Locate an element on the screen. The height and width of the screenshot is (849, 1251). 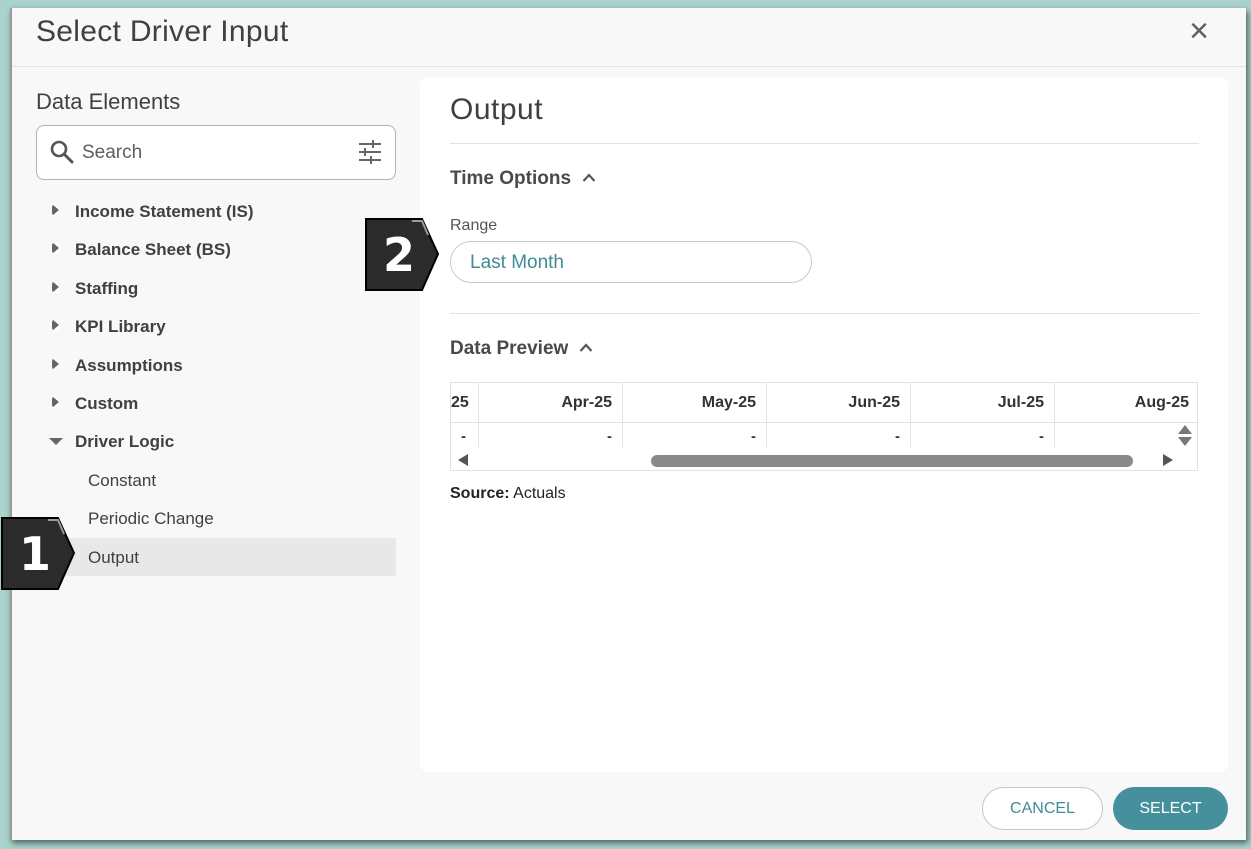
callout-badge-2: 2 is located at coordinates (402, 254).